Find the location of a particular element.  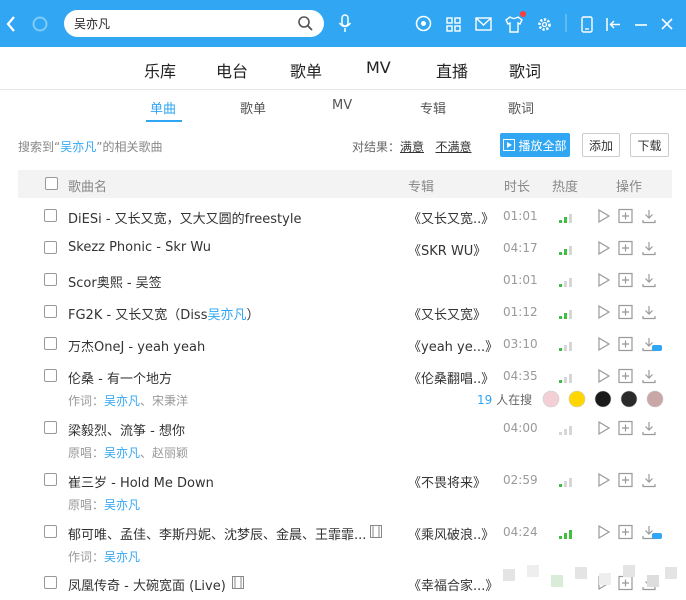

play-all-button: 播放全部 is located at coordinates (535, 145).